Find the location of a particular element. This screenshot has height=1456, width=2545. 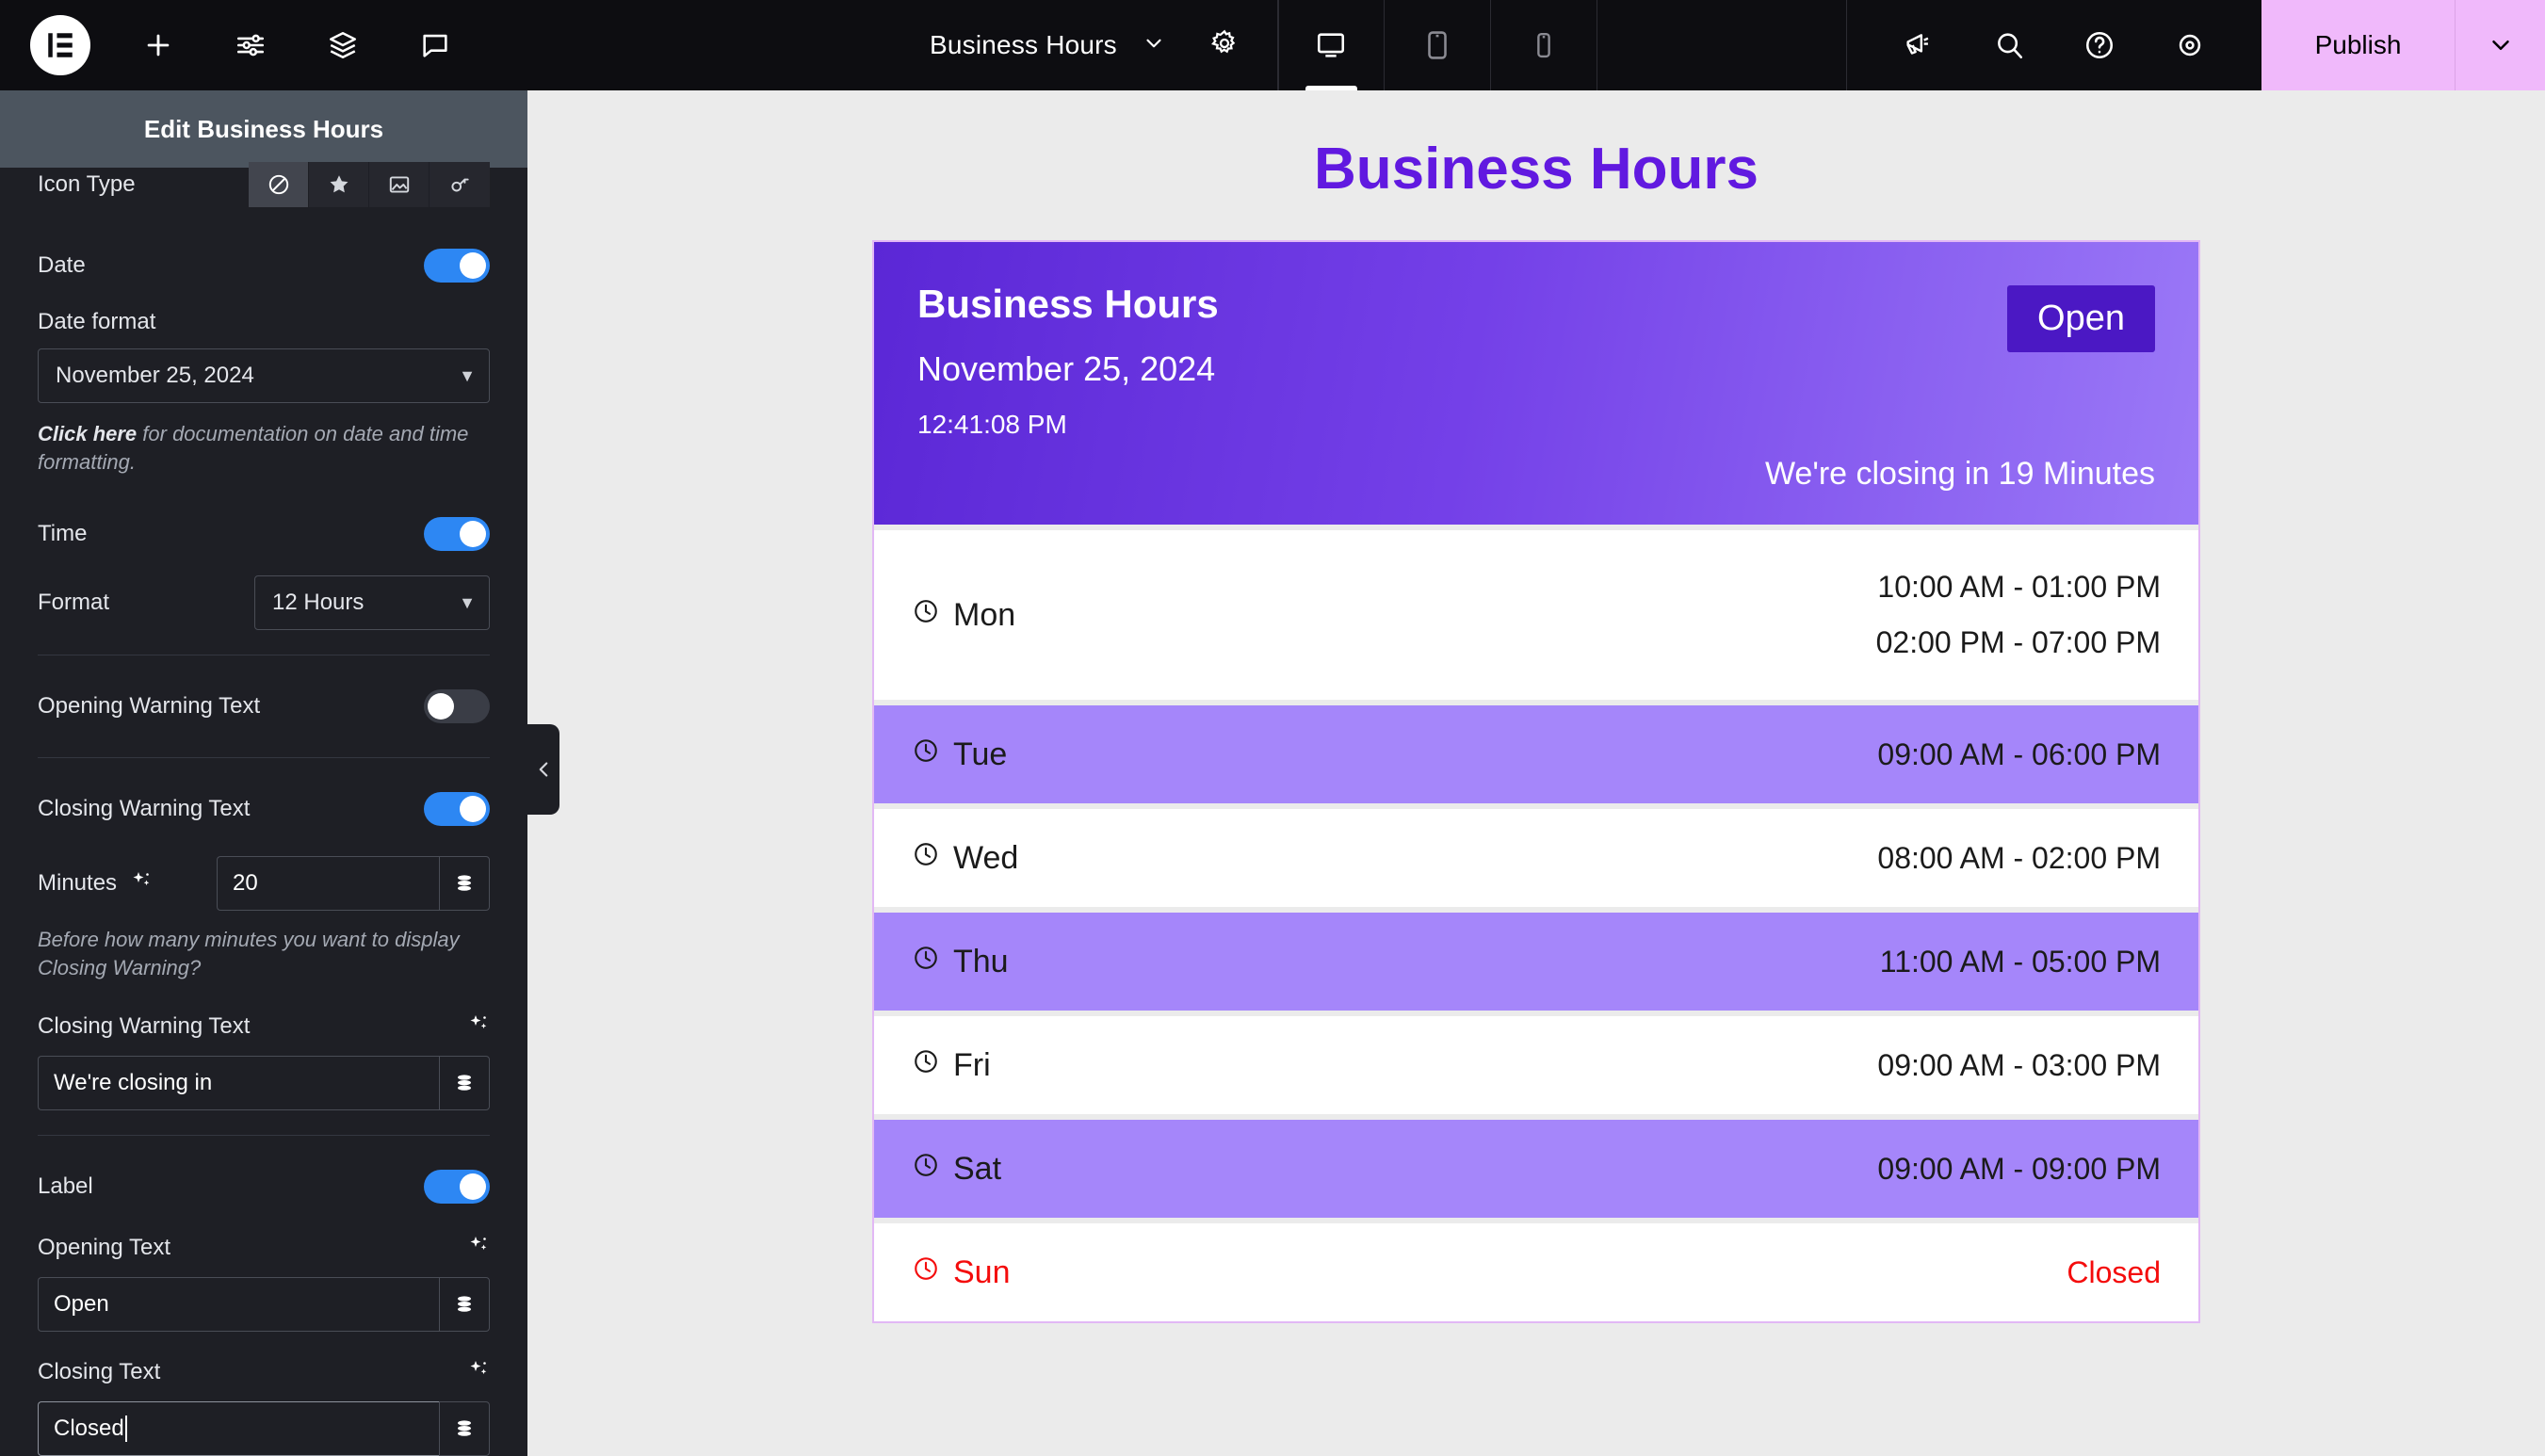

date-toggle is located at coordinates (457, 266).